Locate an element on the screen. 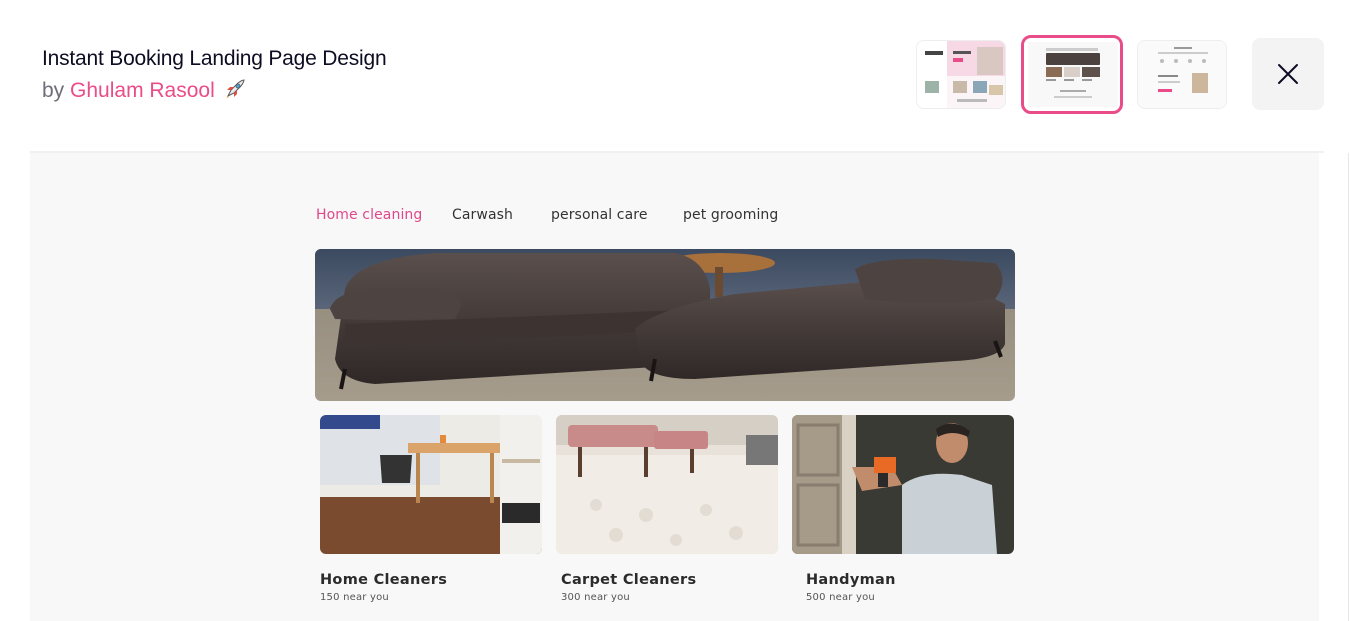 The image size is (1350, 621). carpet-cleaners-image is located at coordinates (667, 484).